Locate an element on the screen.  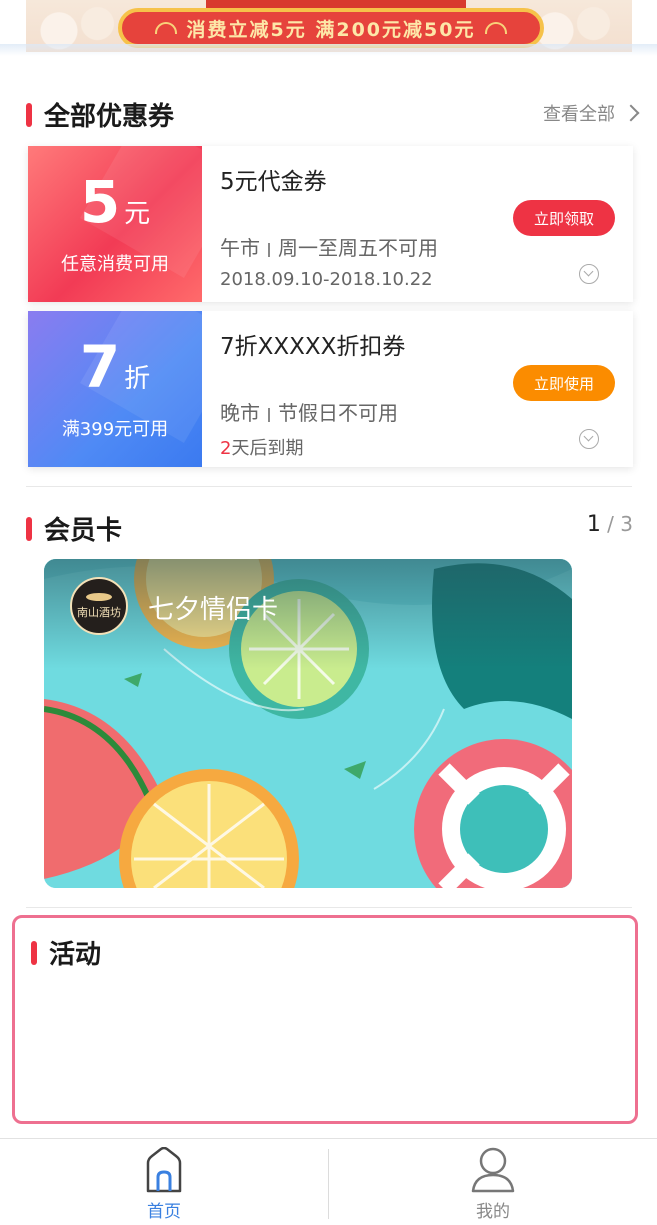
coupon-details: 7折XXXXX折扣券 晚市 节假日不可用 2天后到期 立即使用 is located at coordinates (417, 389).